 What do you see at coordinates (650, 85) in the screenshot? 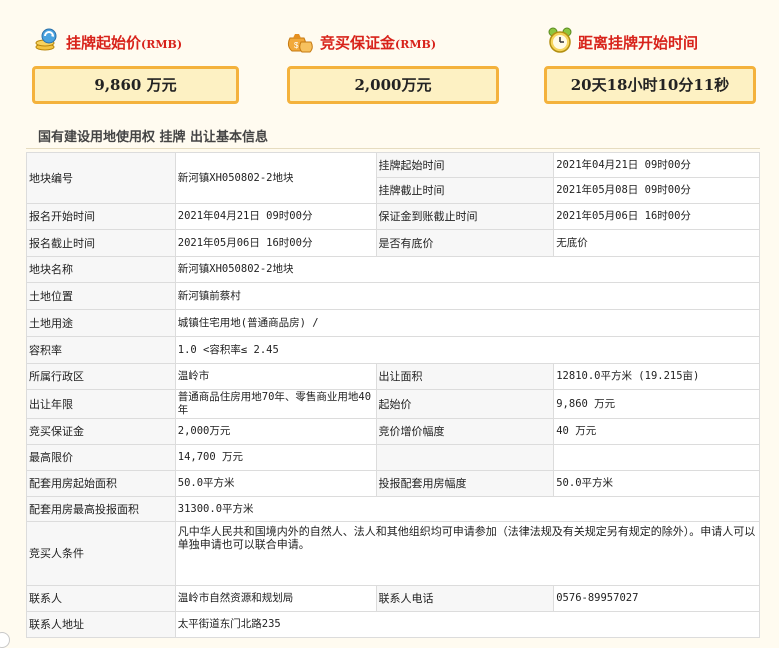
I see `countdown-value: 20天18小时10分11秒` at bounding box center [650, 85].